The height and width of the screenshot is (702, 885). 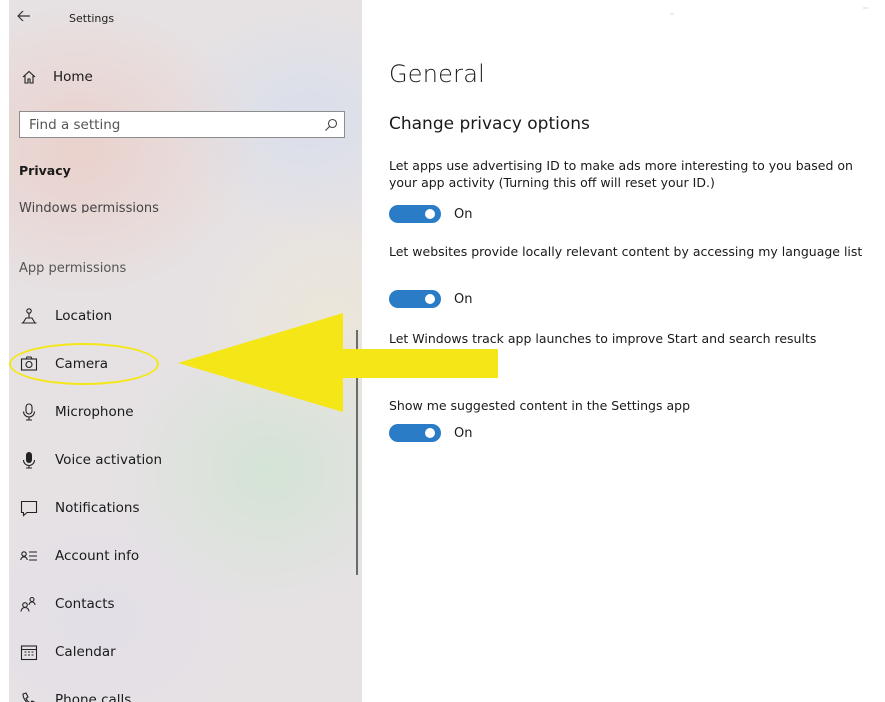 What do you see at coordinates (29, 556) in the screenshot?
I see `account-info-icon` at bounding box center [29, 556].